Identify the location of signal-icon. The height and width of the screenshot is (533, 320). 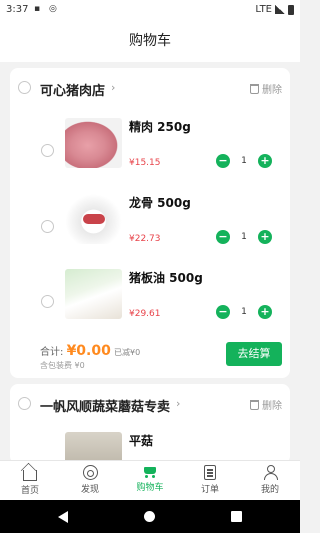
(280, 9).